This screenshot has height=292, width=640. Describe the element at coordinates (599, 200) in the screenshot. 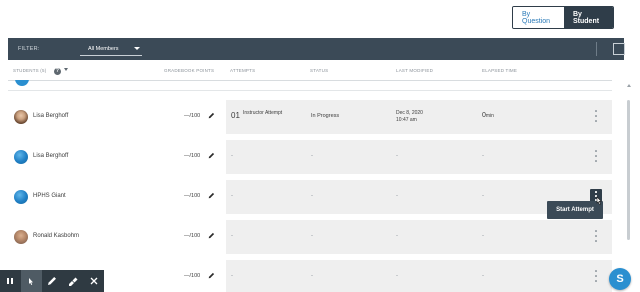

I see `cursor-icon` at that location.